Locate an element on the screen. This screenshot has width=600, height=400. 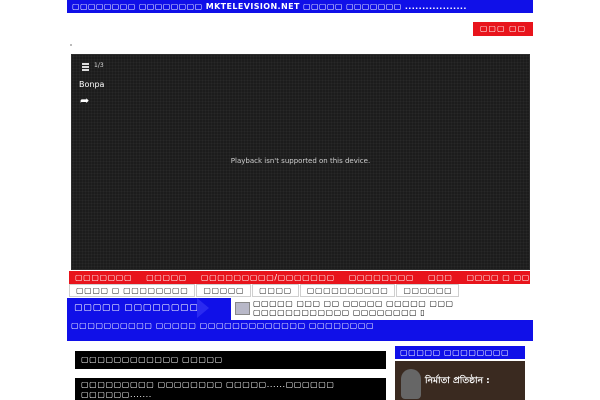
sidebar-image: নির্মাতা প্রতিষ্ঠান : is located at coordinates (460, 380).